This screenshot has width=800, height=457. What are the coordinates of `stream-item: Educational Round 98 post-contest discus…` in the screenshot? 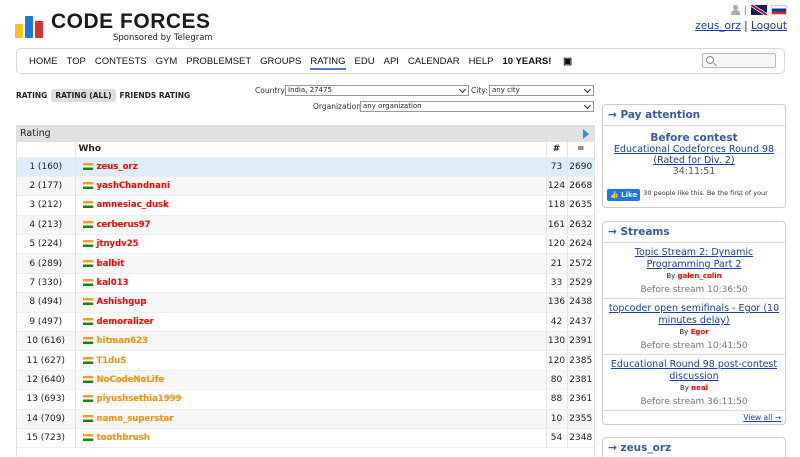 It's located at (694, 383).